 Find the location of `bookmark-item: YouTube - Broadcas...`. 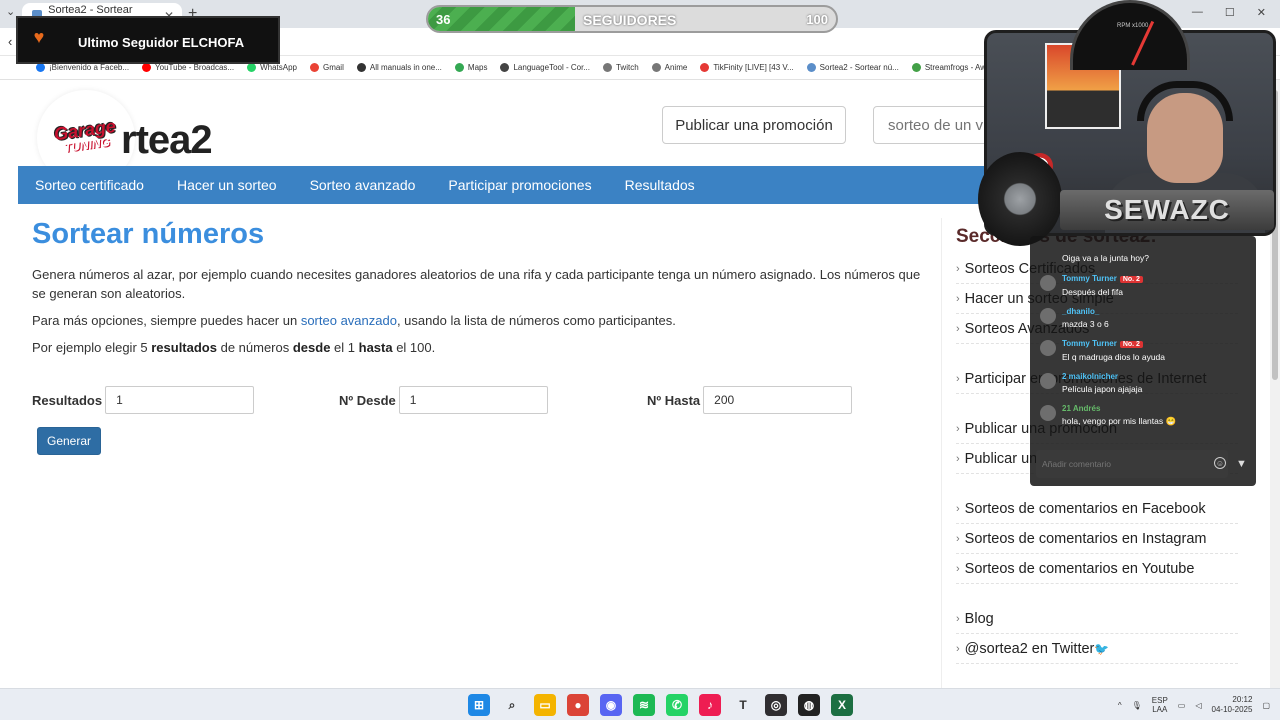

bookmark-item: YouTube - Broadcas... is located at coordinates (188, 67).